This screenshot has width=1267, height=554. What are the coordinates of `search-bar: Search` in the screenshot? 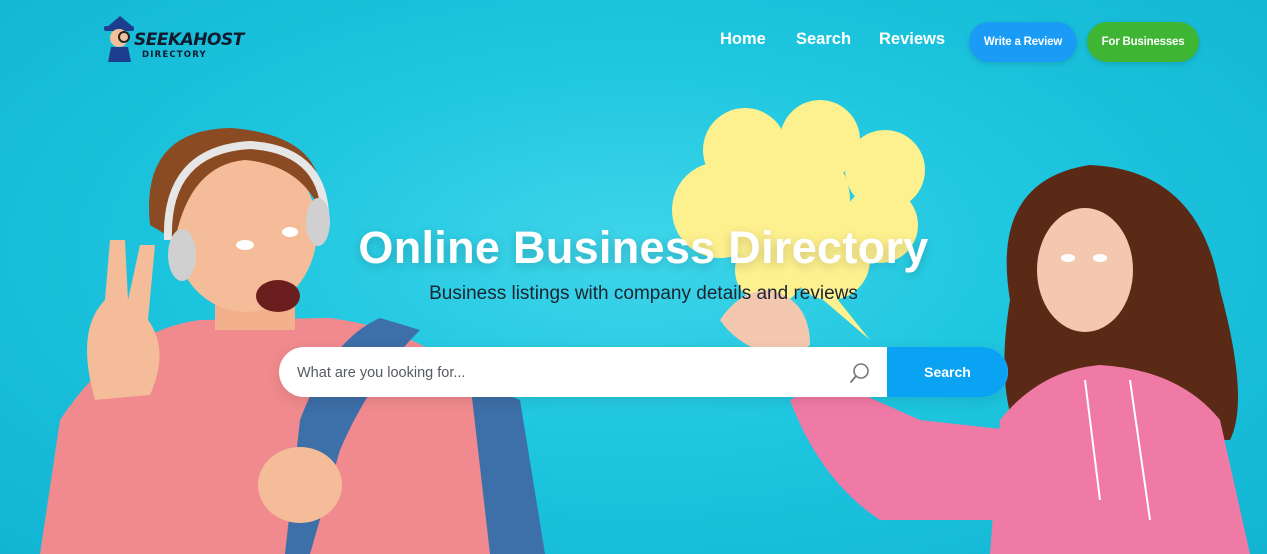 It's located at (643, 372).